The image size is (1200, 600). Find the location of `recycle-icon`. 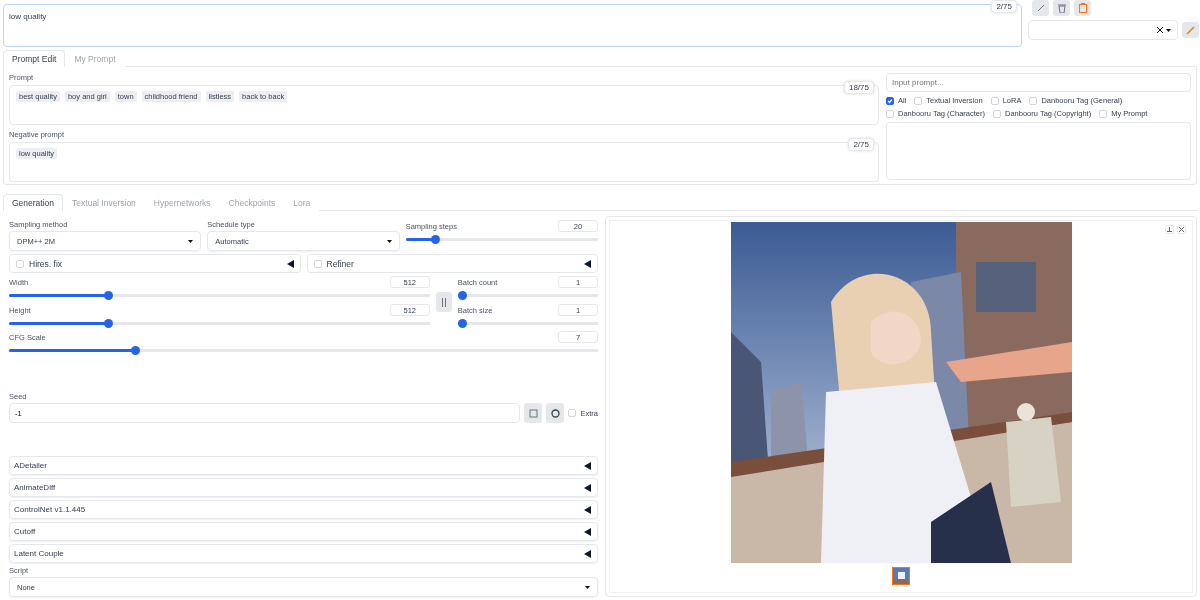

recycle-icon is located at coordinates (555, 413).